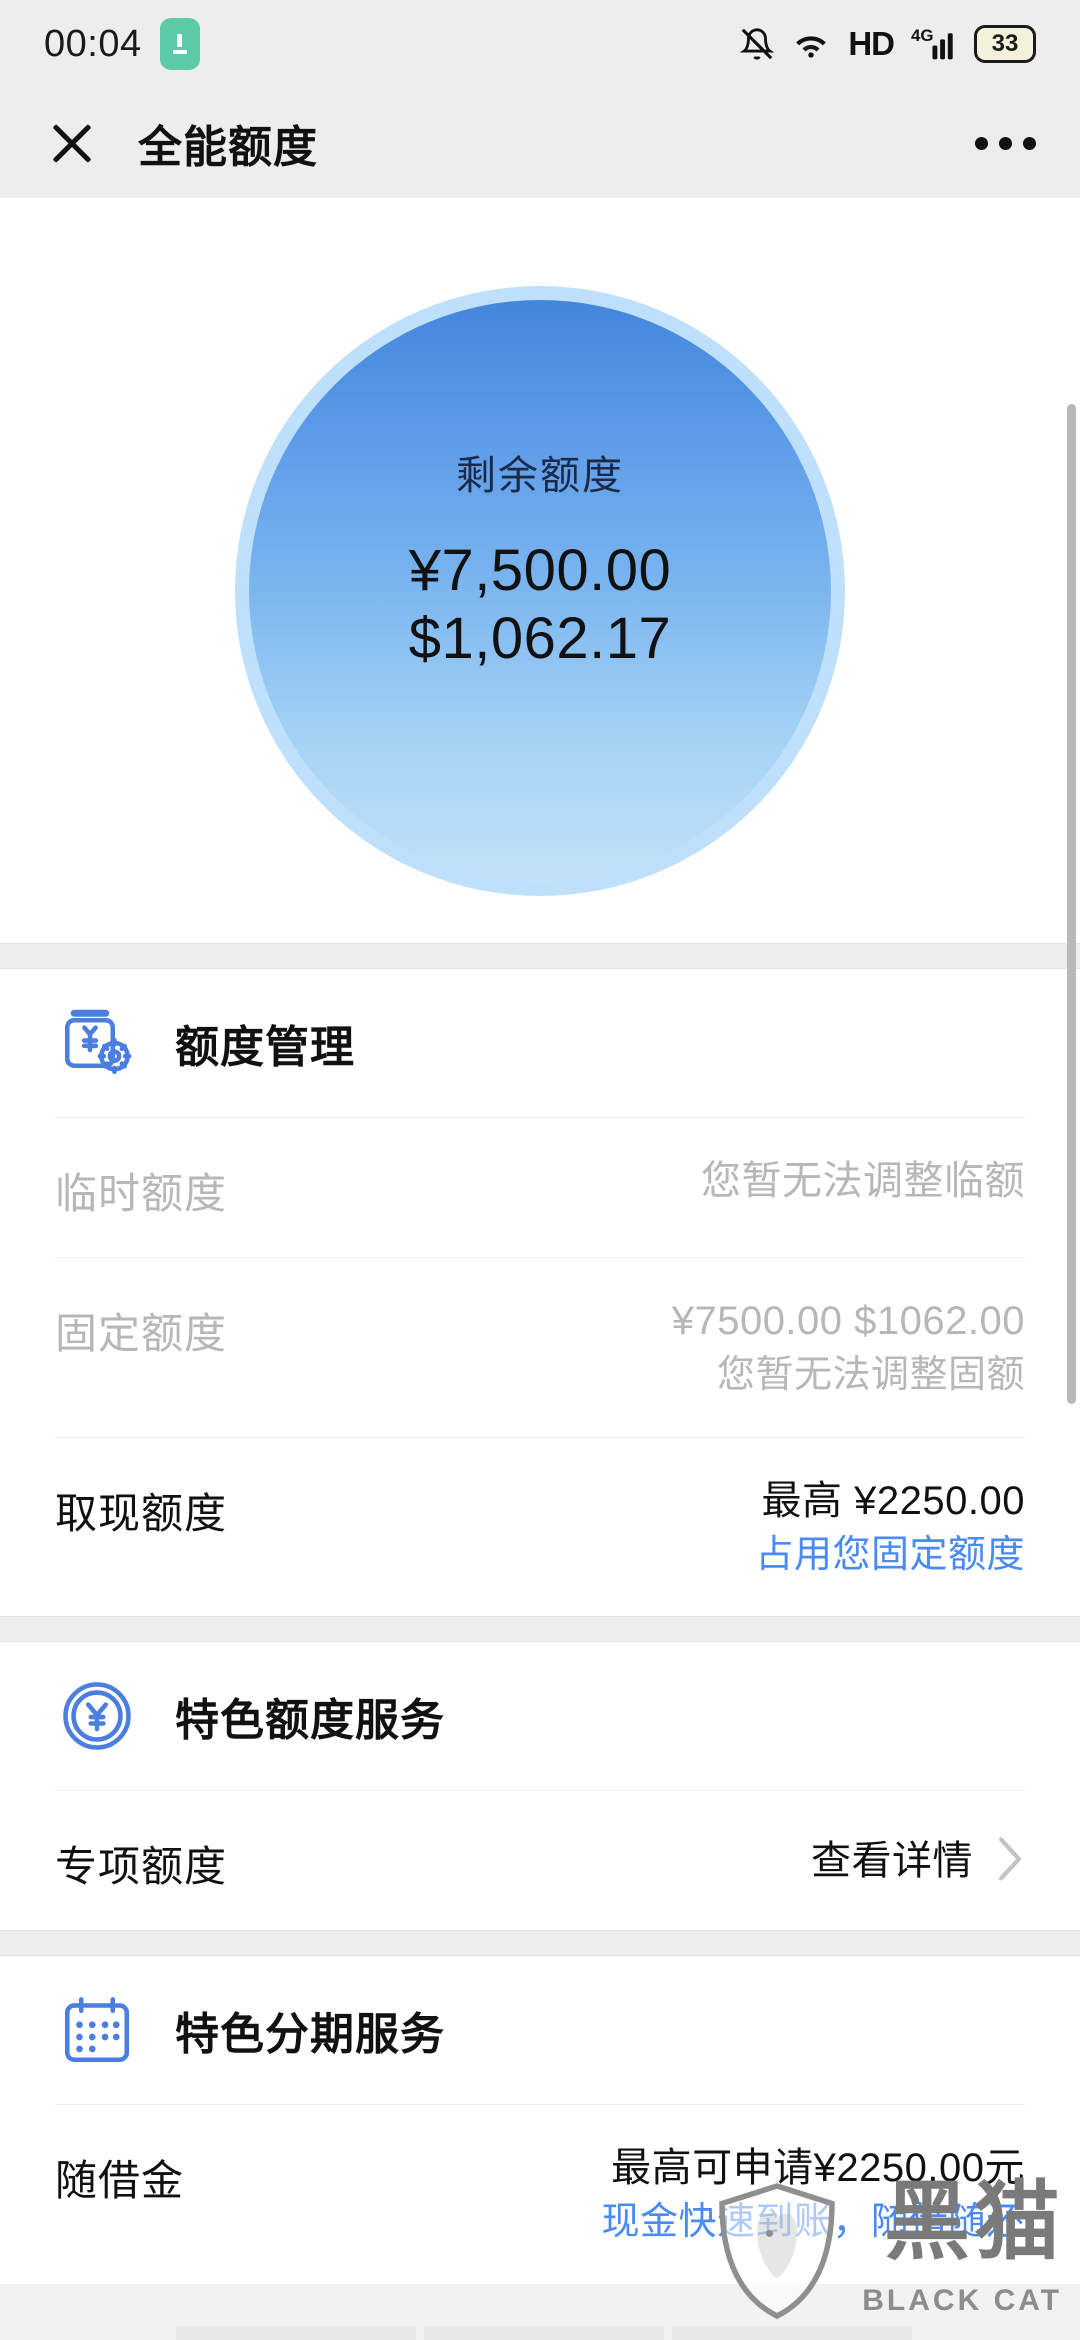  What do you see at coordinates (1005, 44) in the screenshot?
I see `battery-icon: 33` at bounding box center [1005, 44].